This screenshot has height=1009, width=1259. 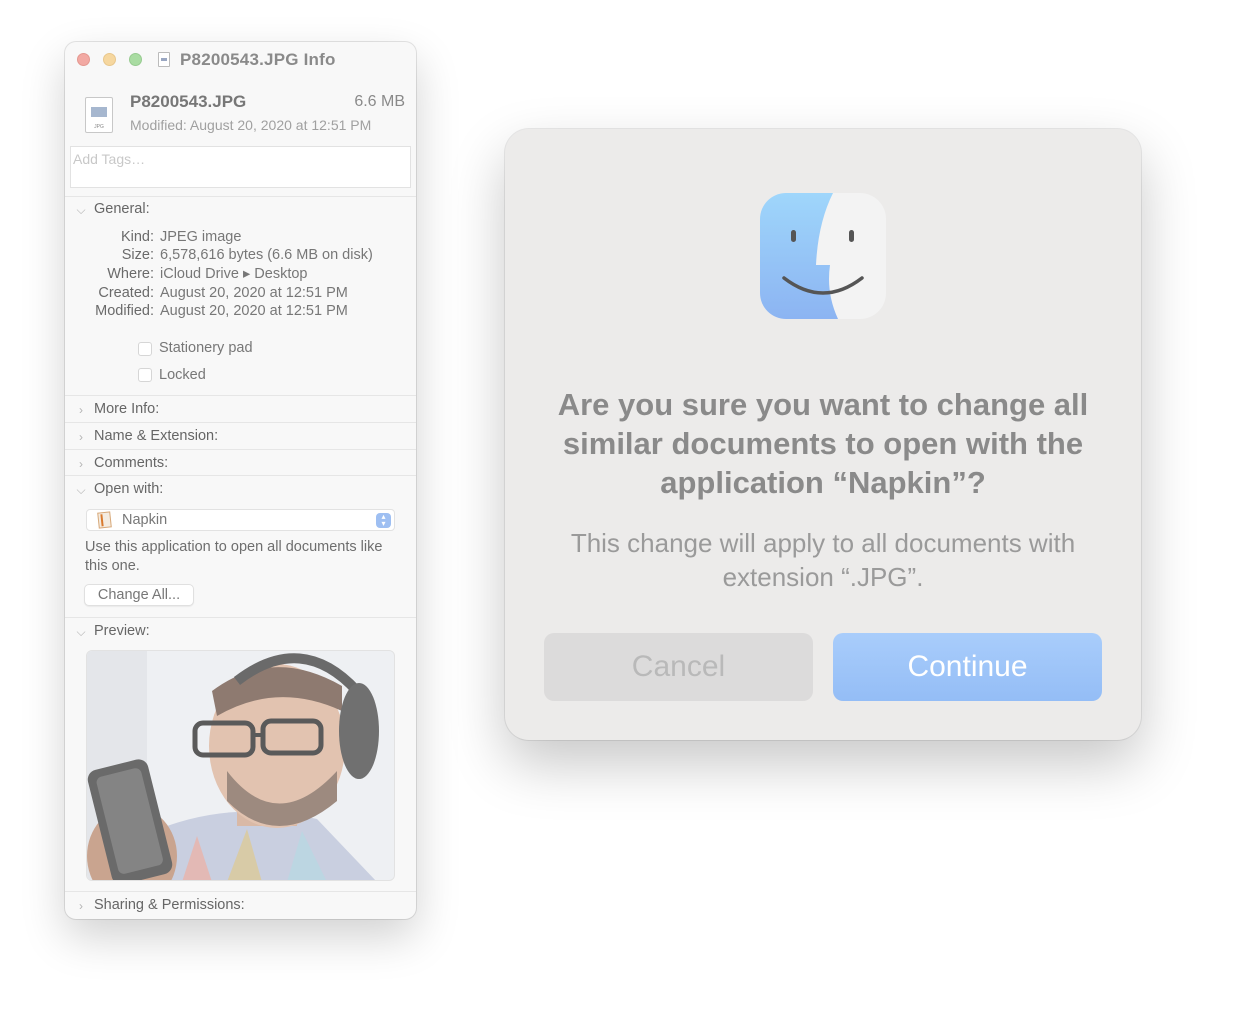 What do you see at coordinates (131, 463) in the screenshot?
I see `section-comments-label: Comments:` at bounding box center [131, 463].